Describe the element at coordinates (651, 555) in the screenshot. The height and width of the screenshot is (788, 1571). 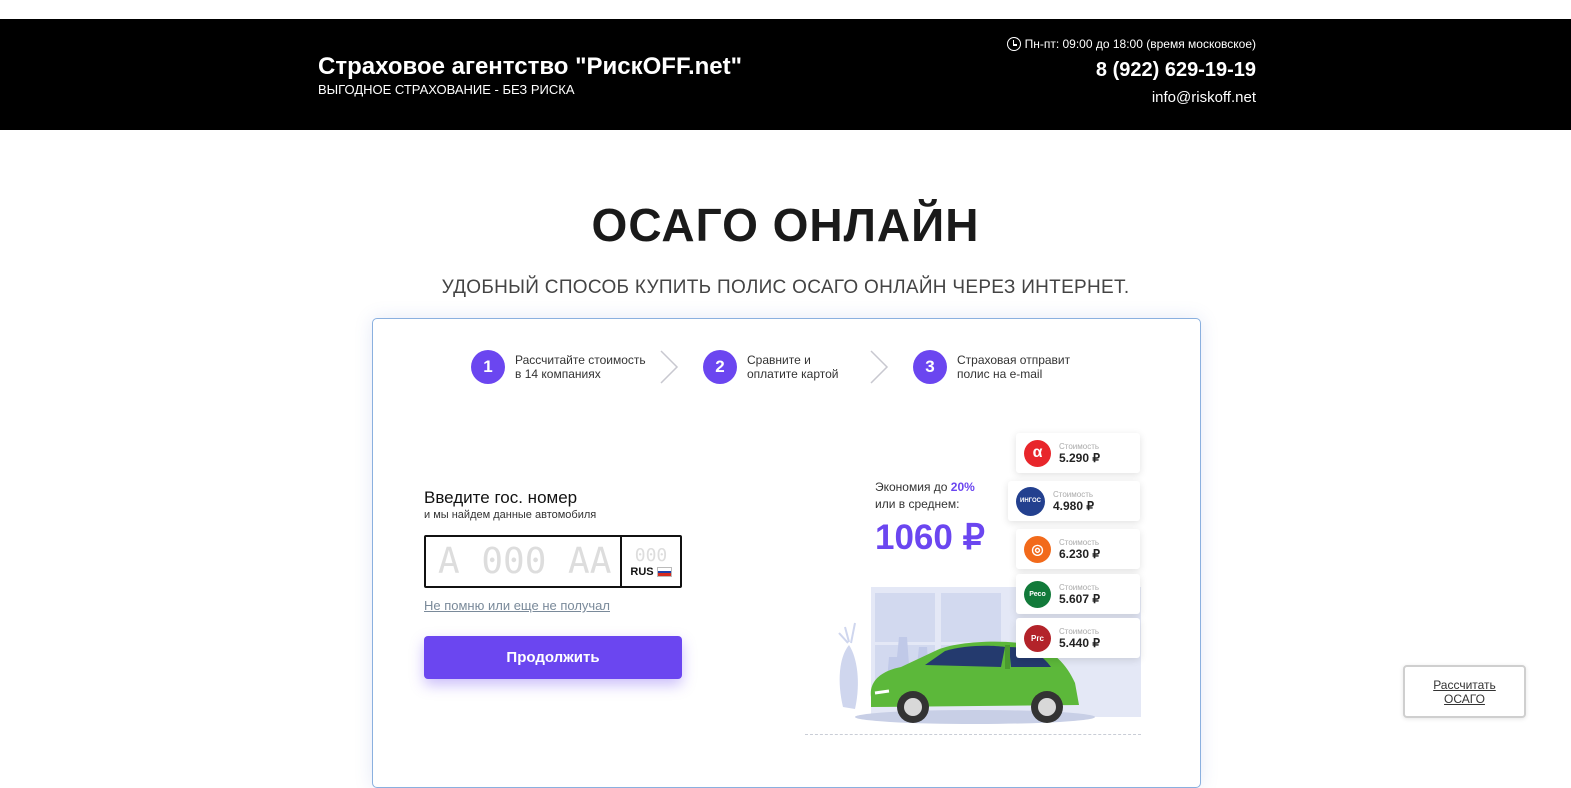
I see `plate-region-input` at that location.